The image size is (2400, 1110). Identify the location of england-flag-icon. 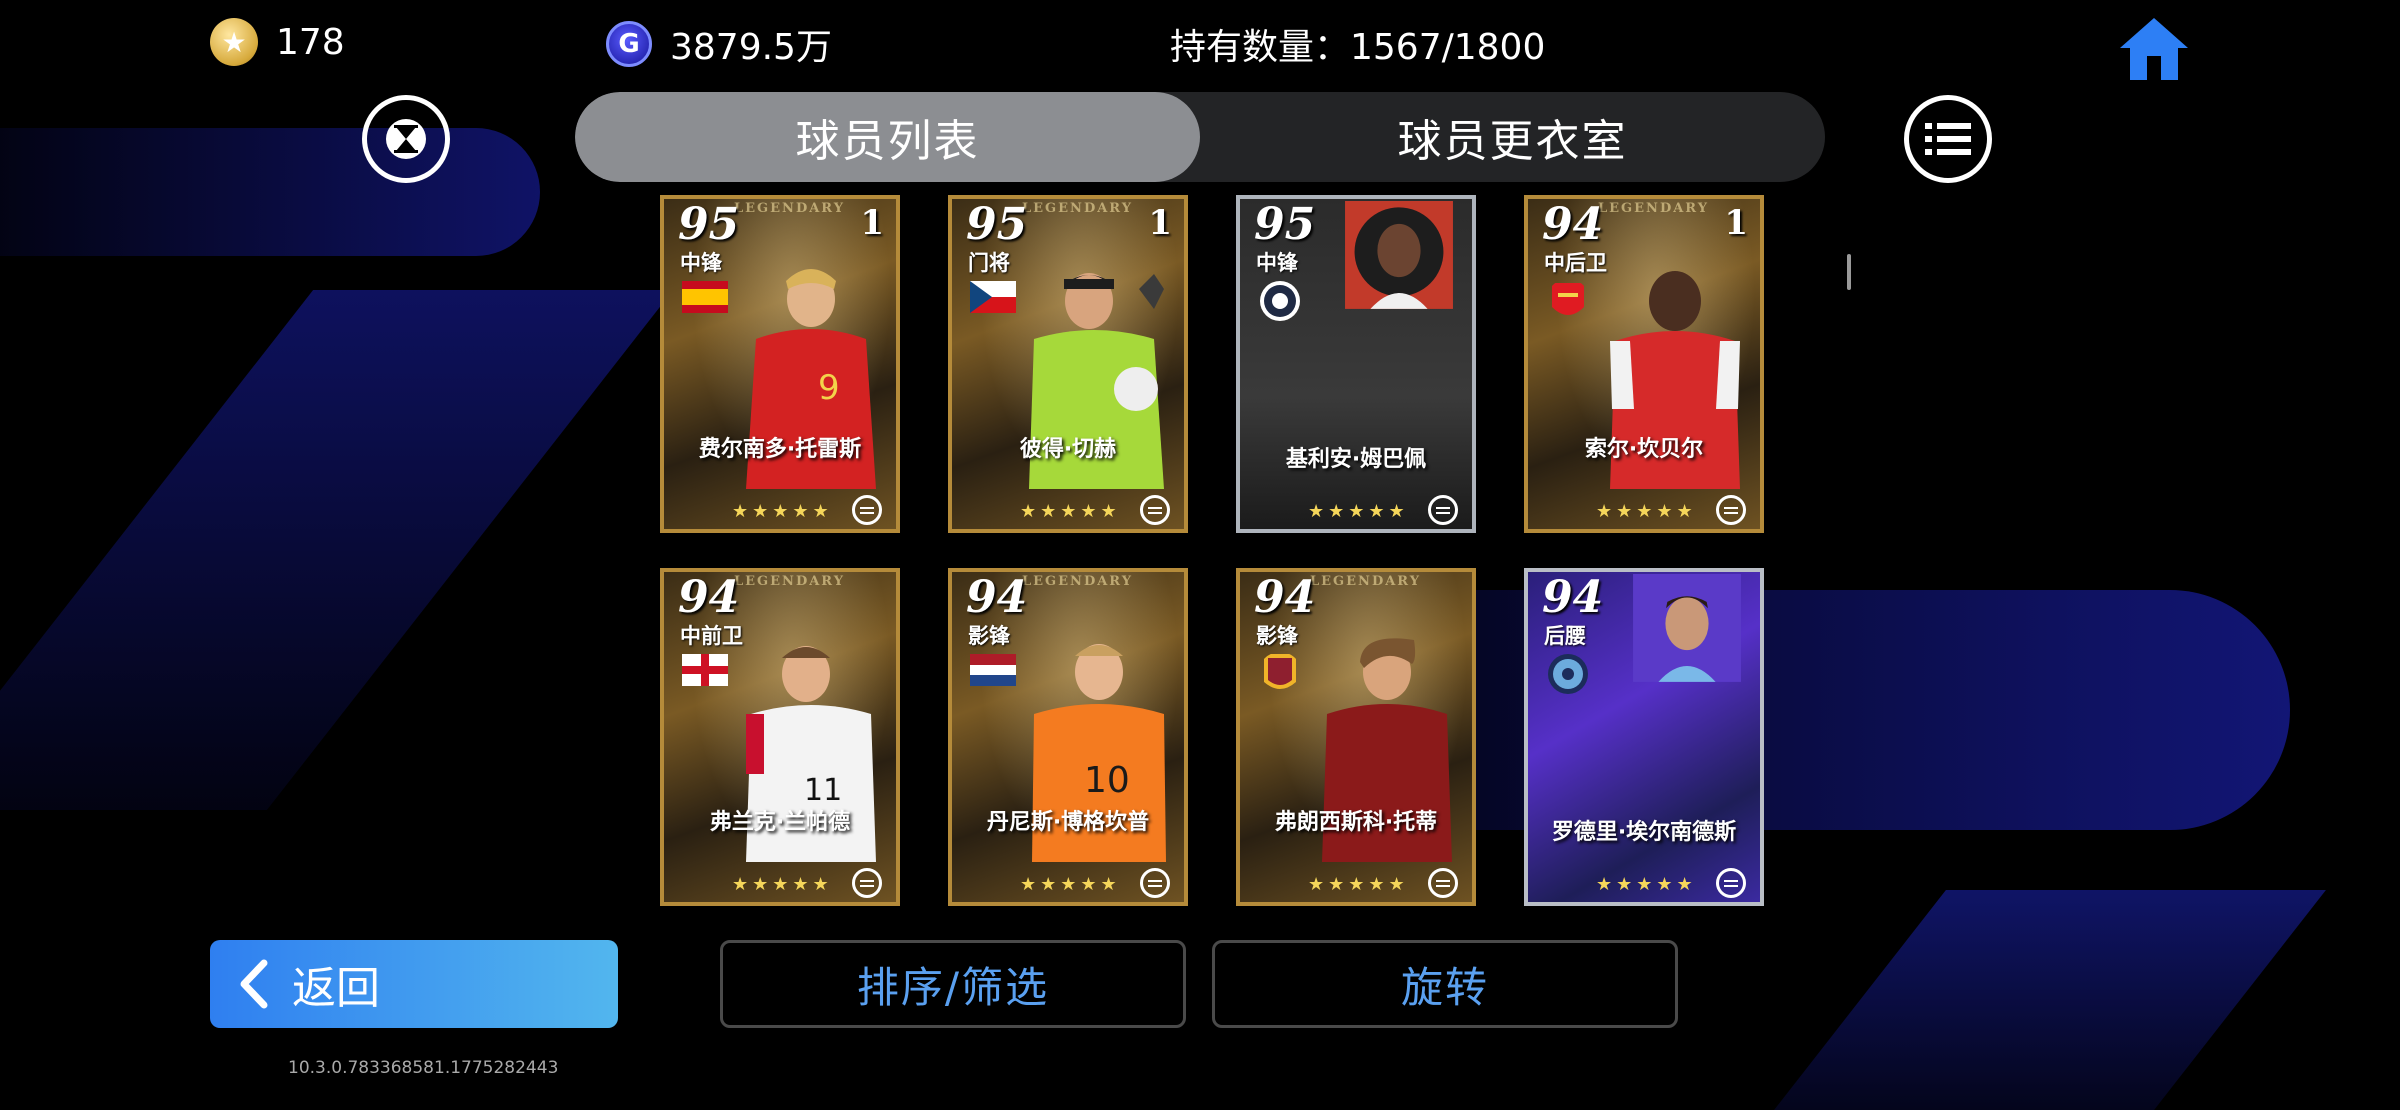
(705, 670).